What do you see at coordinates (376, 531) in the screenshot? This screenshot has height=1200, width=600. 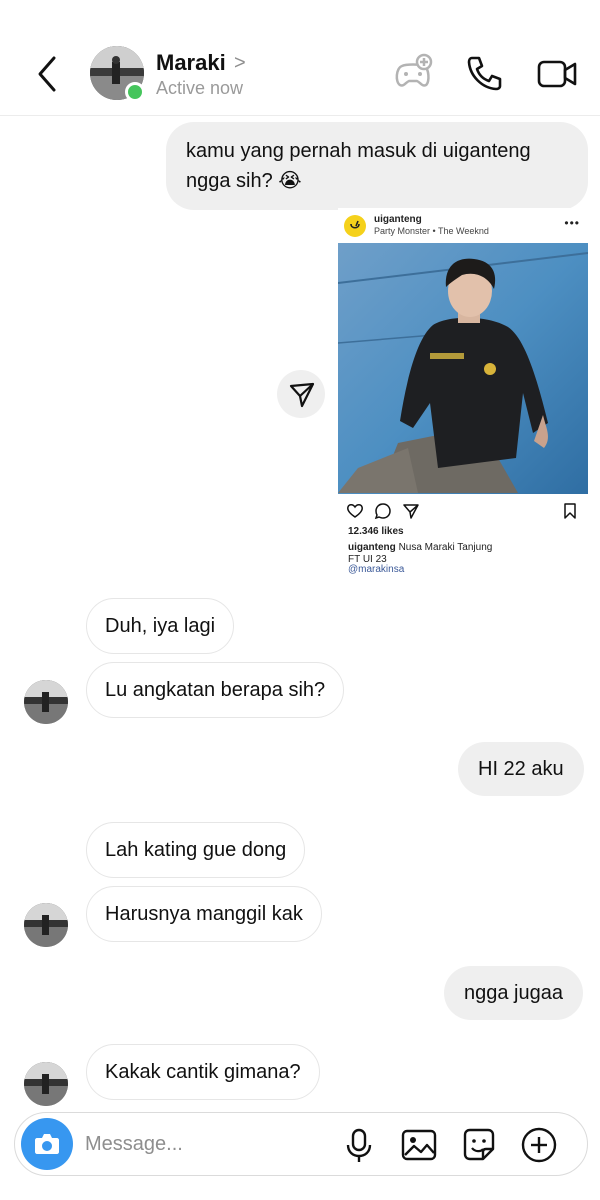 I see `post-likes: 12.346 likes` at bounding box center [376, 531].